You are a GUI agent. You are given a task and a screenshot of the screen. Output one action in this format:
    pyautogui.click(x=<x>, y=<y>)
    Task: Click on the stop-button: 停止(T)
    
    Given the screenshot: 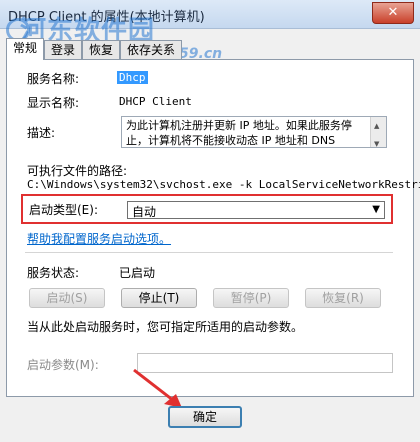 What is the action you would take?
    pyautogui.click(x=159, y=298)
    